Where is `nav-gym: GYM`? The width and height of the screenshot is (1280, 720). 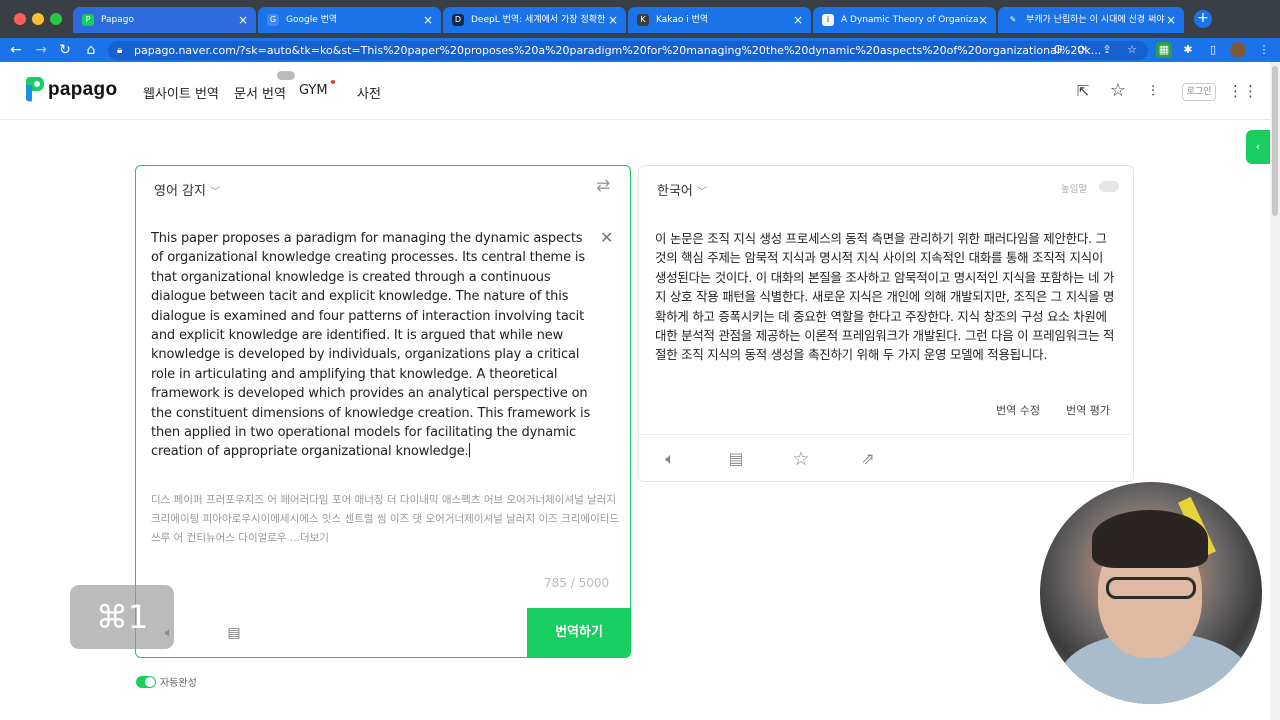
nav-gym: GYM is located at coordinates (313, 90).